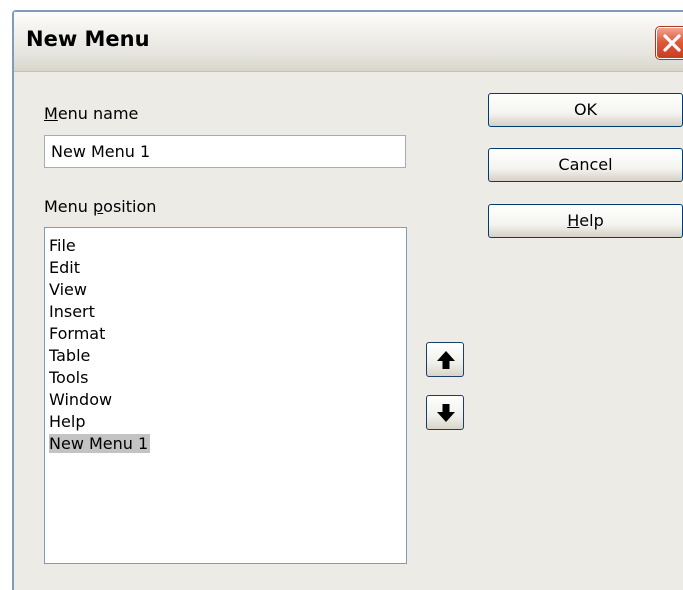 Image resolution: width=683 pixels, height=590 pixels. I want to click on list-item-file: File, so click(225, 246).